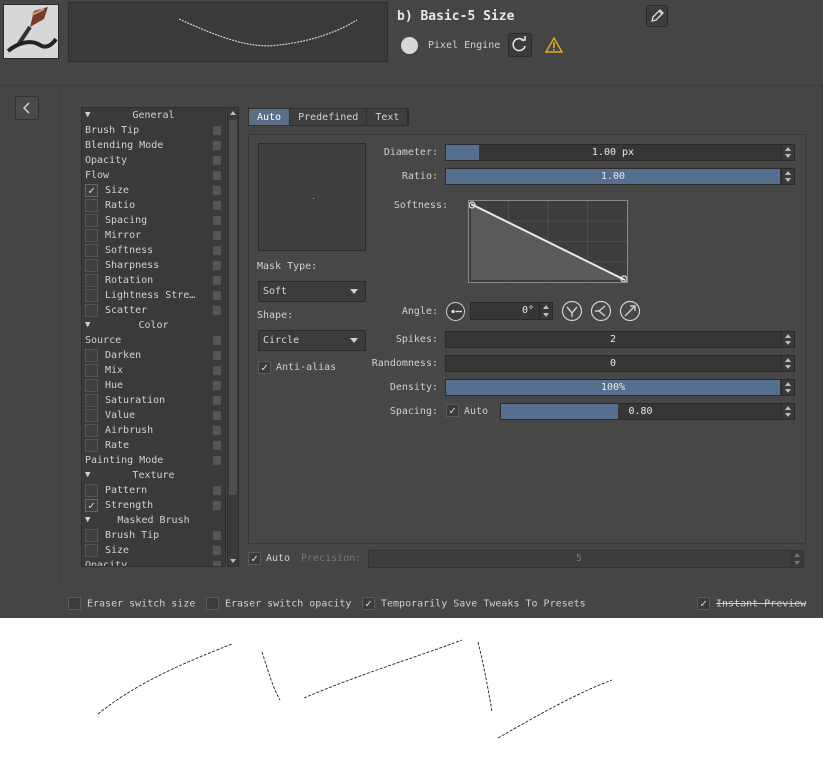 This screenshot has width=823, height=758. What do you see at coordinates (520, 45) in the screenshot?
I see `reload-preset-button` at bounding box center [520, 45].